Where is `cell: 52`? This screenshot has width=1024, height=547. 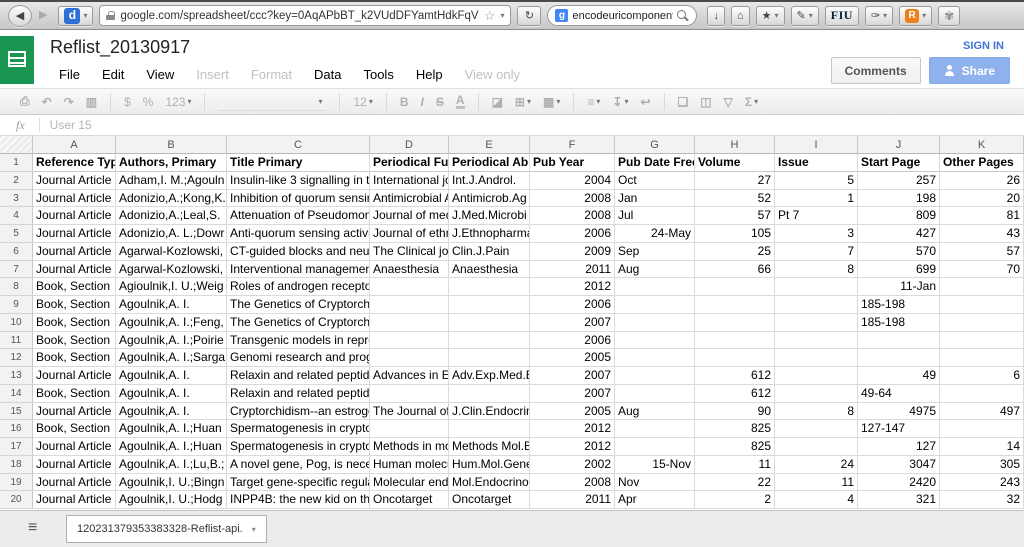
cell: 52 is located at coordinates (735, 198).